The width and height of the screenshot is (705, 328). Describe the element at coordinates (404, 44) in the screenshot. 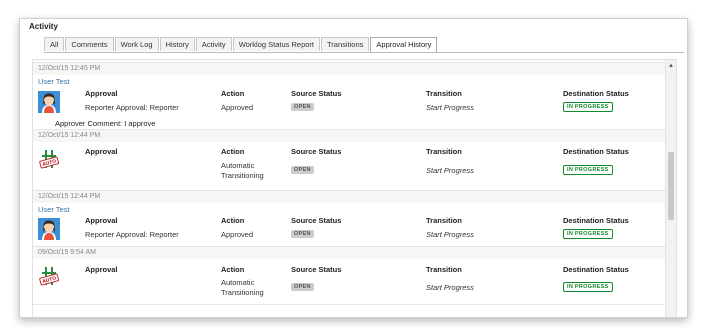

I see `tab-approval-history: Approval History` at that location.